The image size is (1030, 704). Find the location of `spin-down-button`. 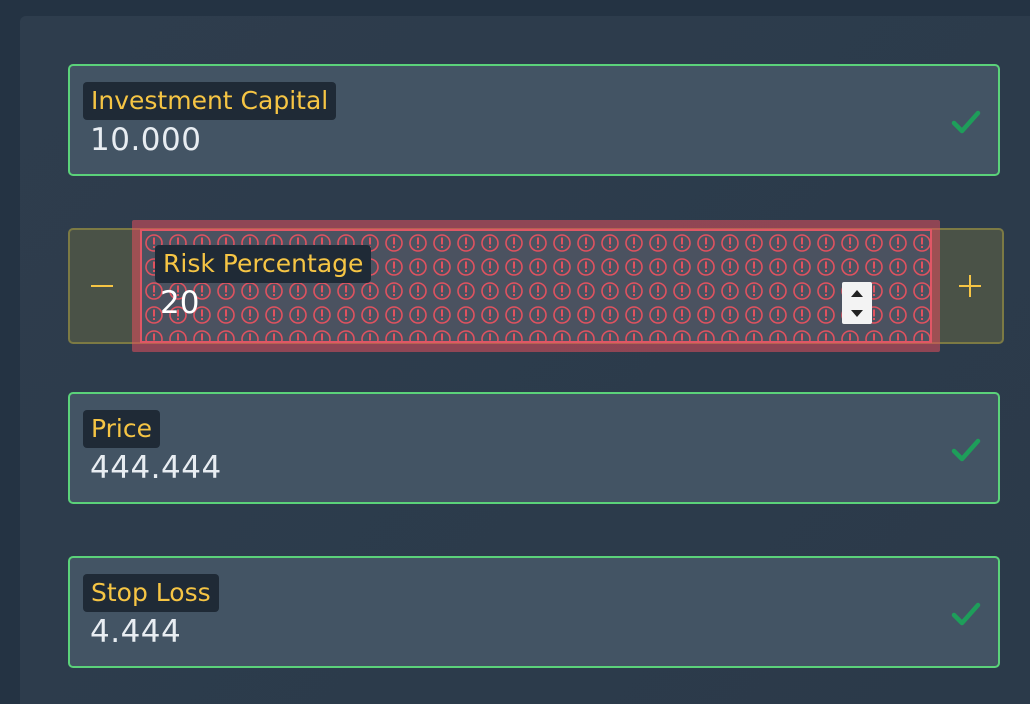

spin-down-button is located at coordinates (857, 313).